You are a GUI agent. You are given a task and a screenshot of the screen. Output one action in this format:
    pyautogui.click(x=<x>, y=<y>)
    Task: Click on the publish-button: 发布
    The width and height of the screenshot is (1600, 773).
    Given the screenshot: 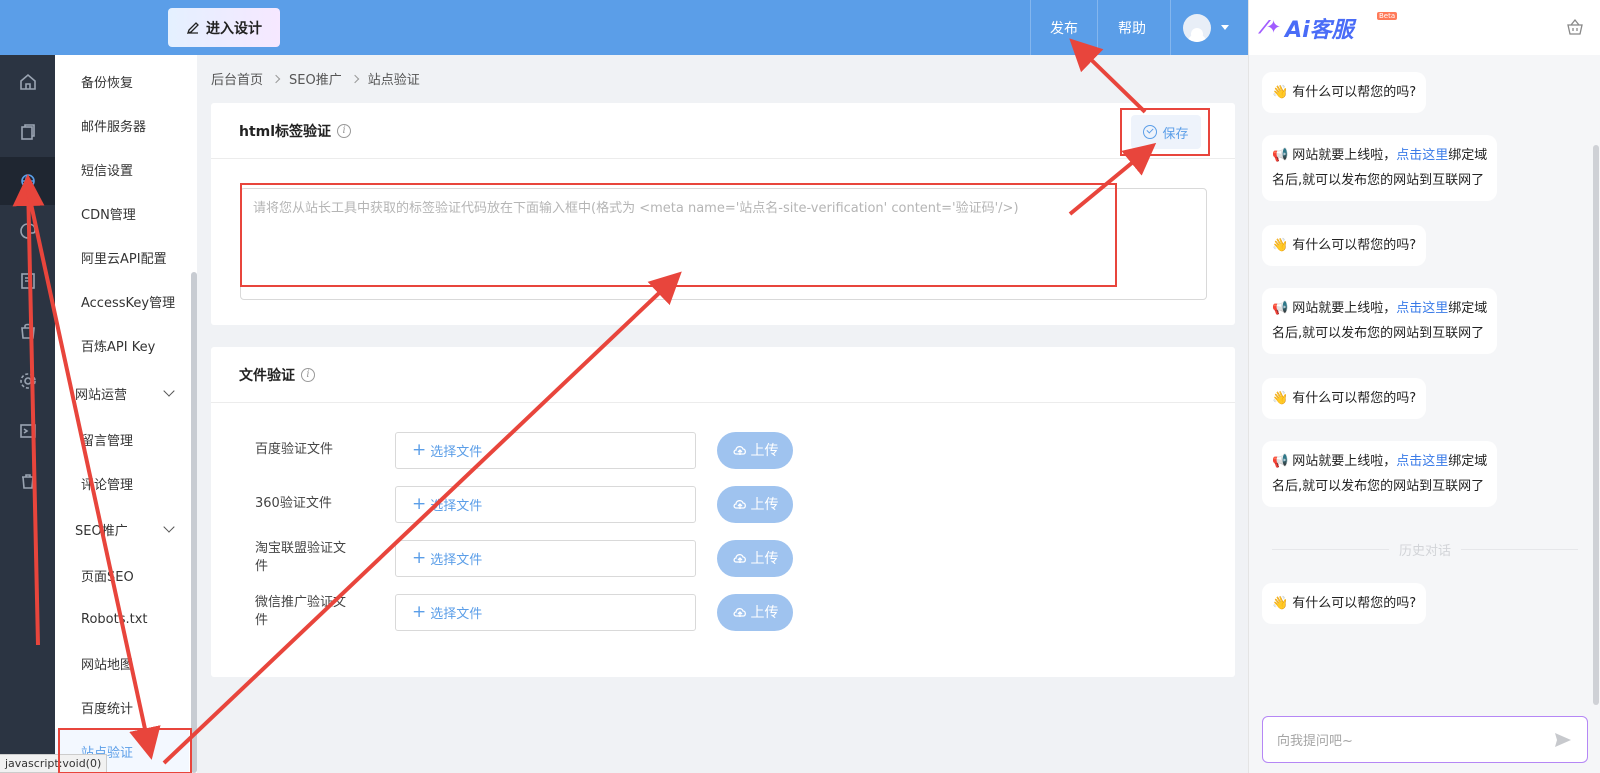 What is the action you would take?
    pyautogui.click(x=1064, y=27)
    